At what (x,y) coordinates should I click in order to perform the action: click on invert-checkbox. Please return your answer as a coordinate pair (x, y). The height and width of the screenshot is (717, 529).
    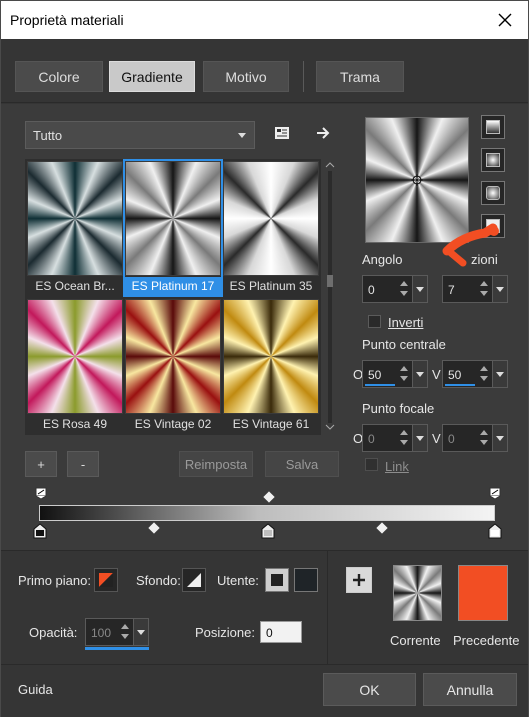
    Looking at the image, I should click on (374, 321).